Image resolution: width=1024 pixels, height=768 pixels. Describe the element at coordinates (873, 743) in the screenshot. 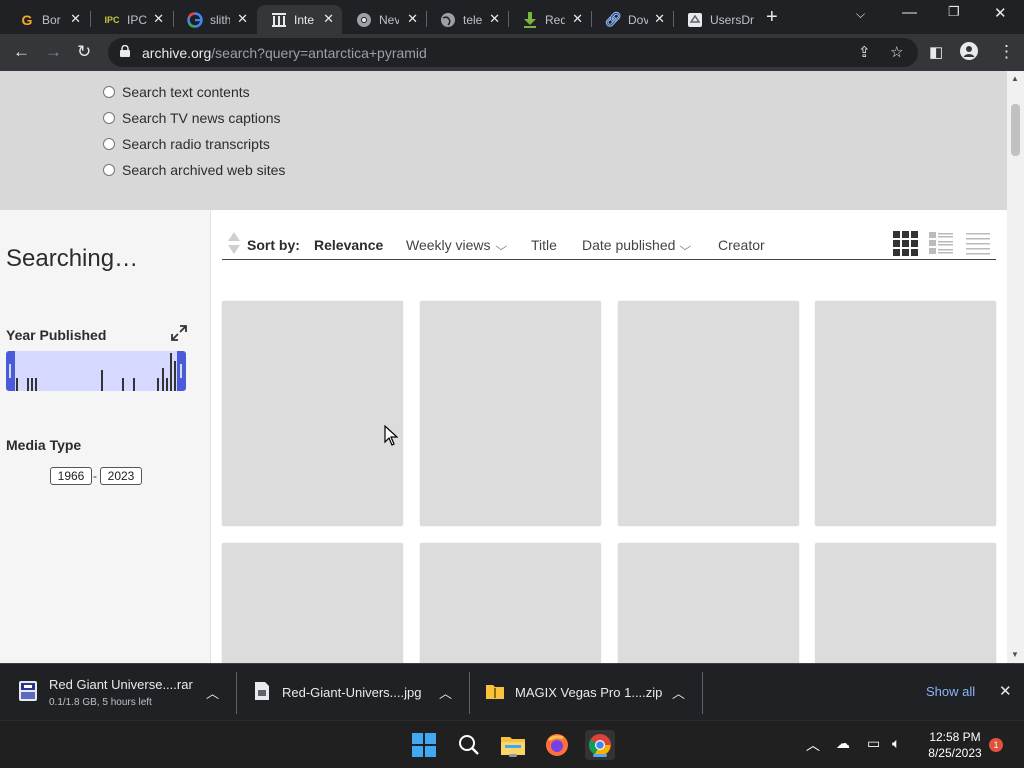

I see `network-icon: ▭` at that location.